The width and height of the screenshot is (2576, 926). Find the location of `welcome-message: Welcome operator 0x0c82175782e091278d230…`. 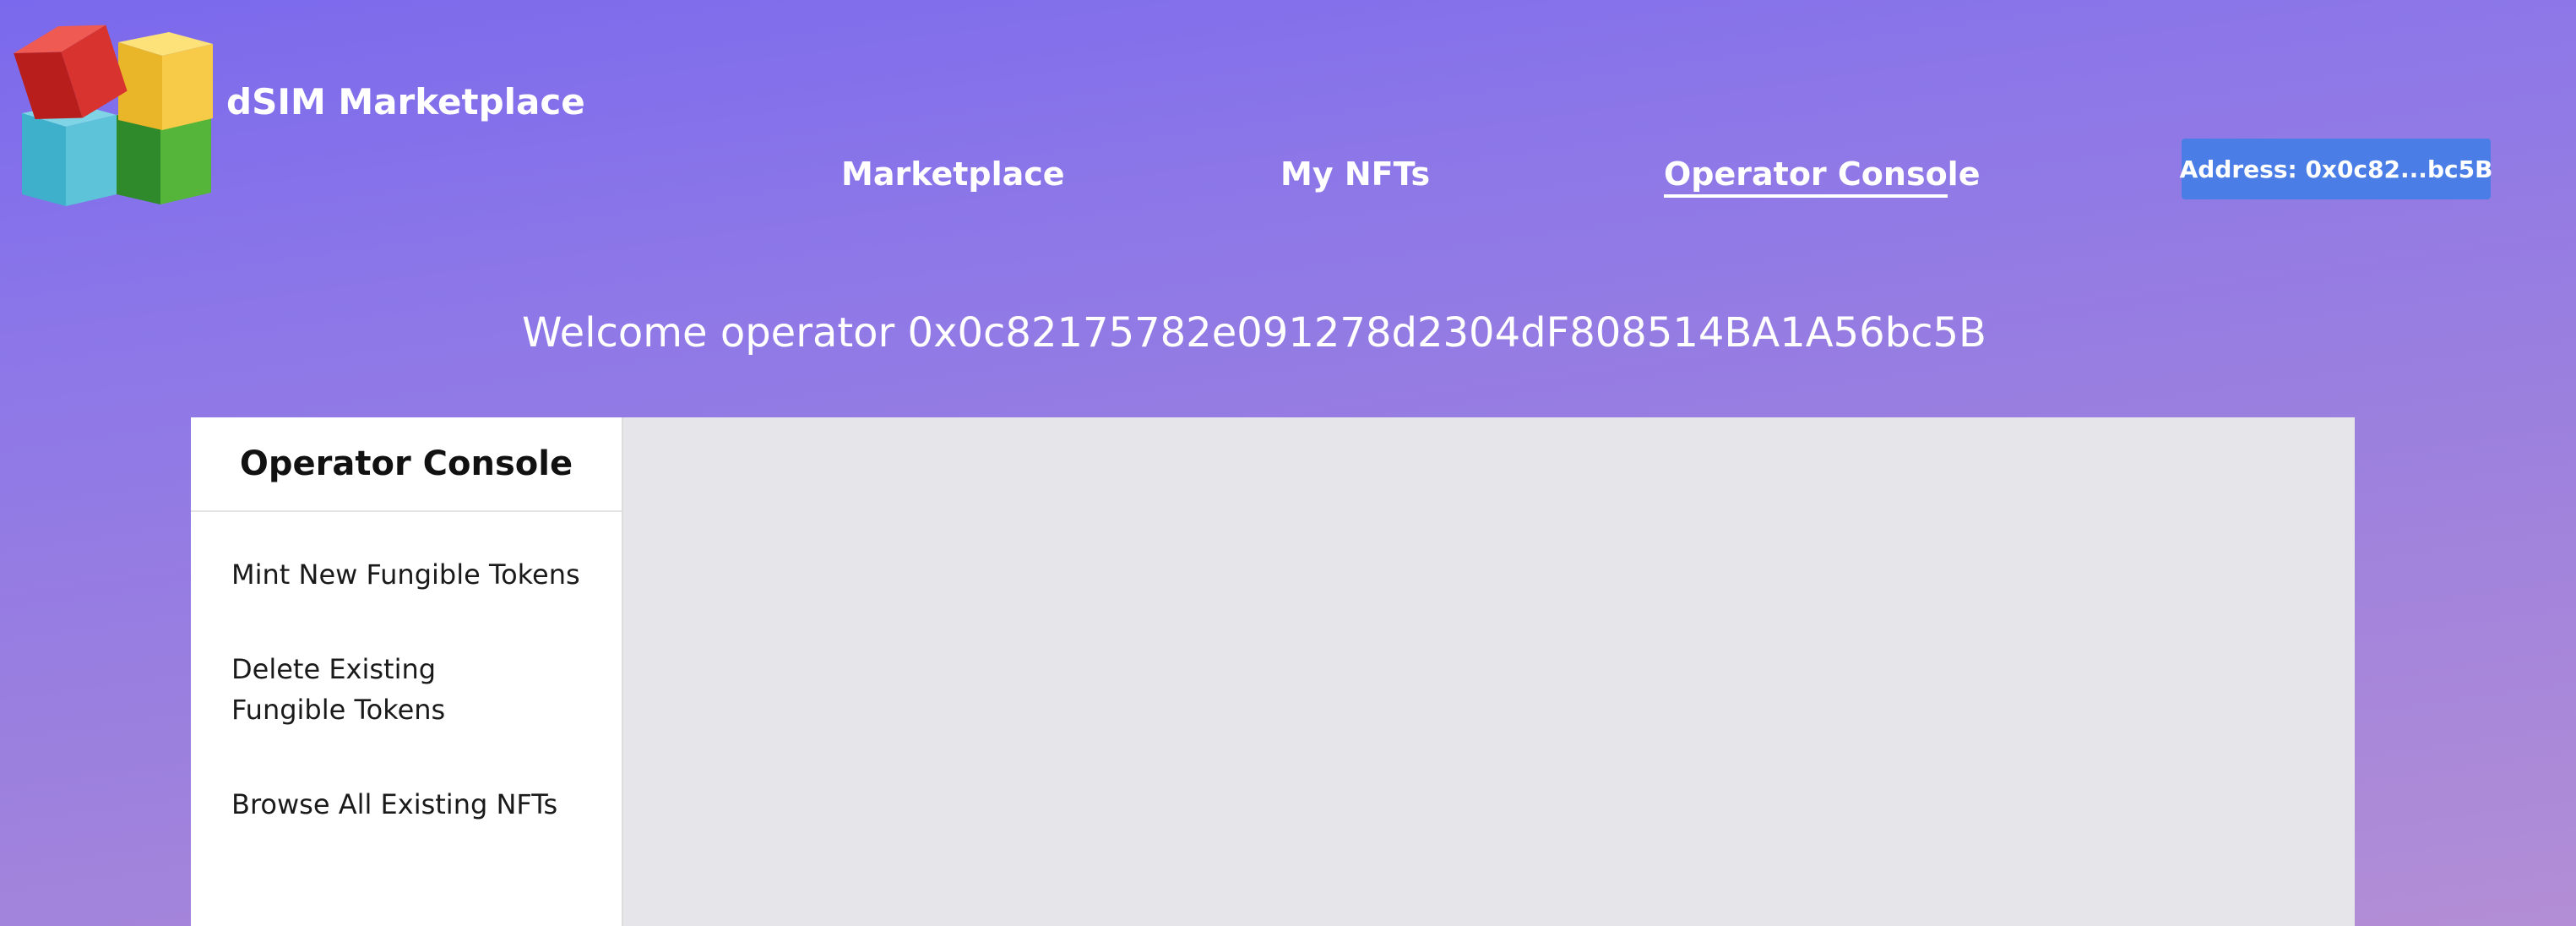

welcome-message: Welcome operator 0x0c82175782e091278d230… is located at coordinates (1254, 333).